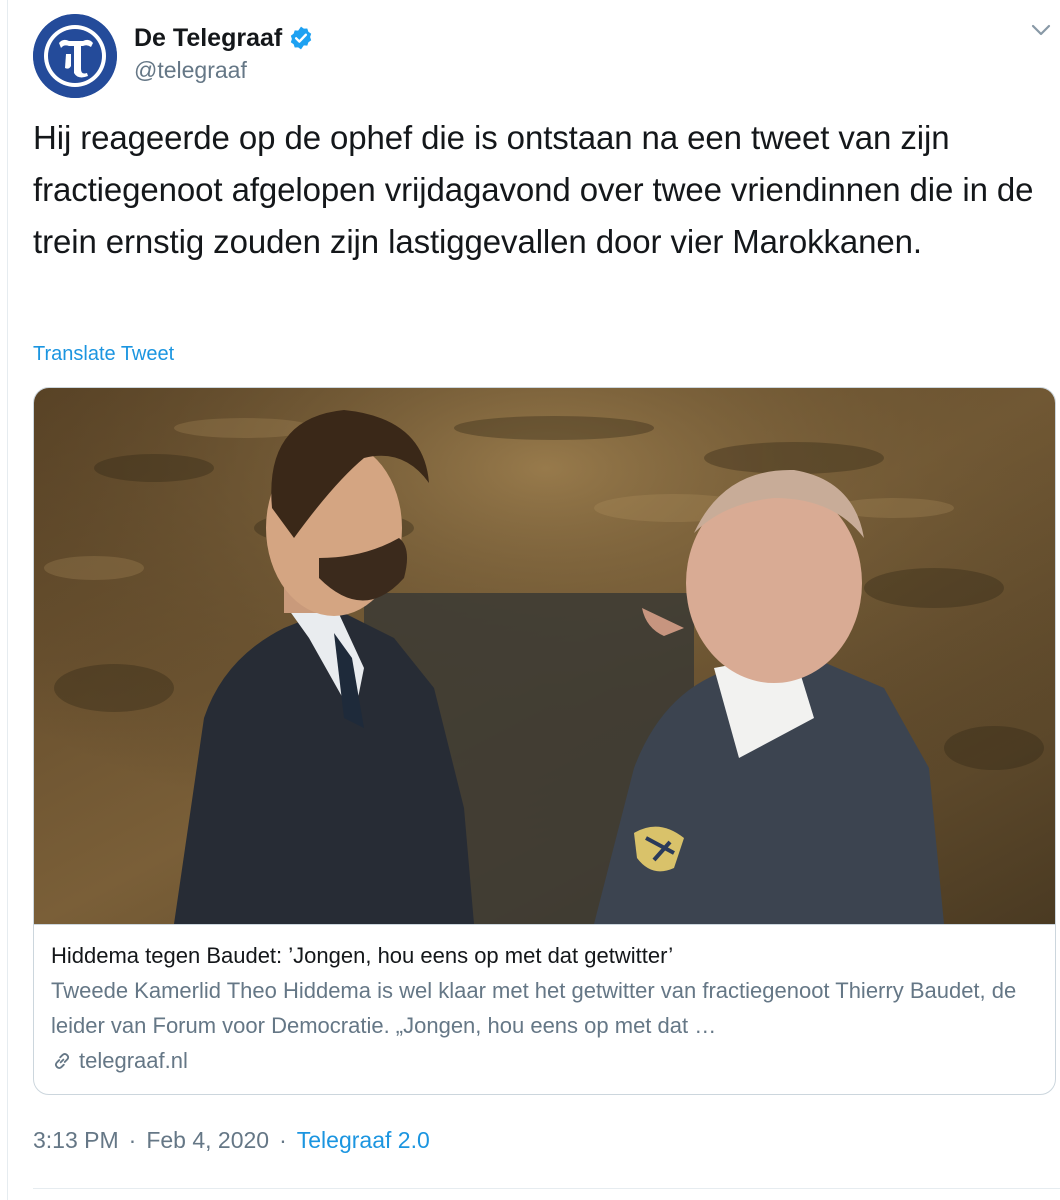  Describe the element at coordinates (133, 1060) in the screenshot. I see `card-domain-label: telegraaf.nl` at that location.